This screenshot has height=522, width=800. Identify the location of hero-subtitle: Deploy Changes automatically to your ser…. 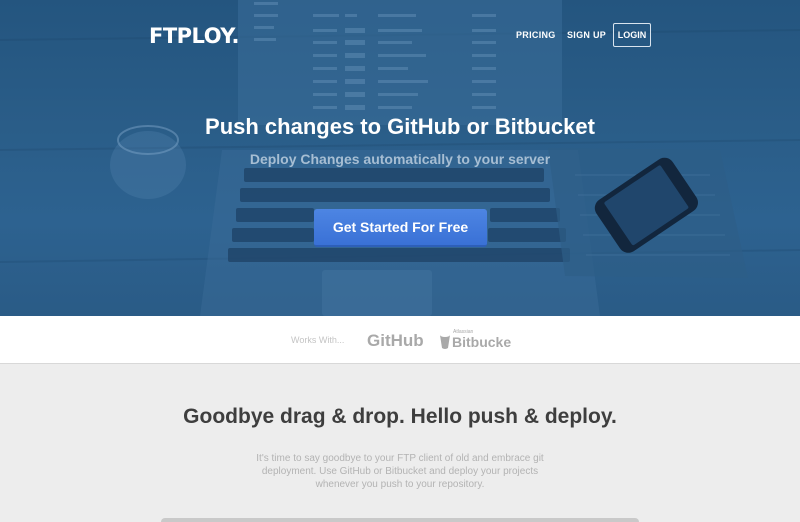
(400, 159).